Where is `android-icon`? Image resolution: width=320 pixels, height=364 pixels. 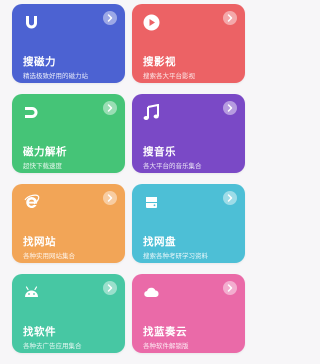
android-icon is located at coordinates (31, 292).